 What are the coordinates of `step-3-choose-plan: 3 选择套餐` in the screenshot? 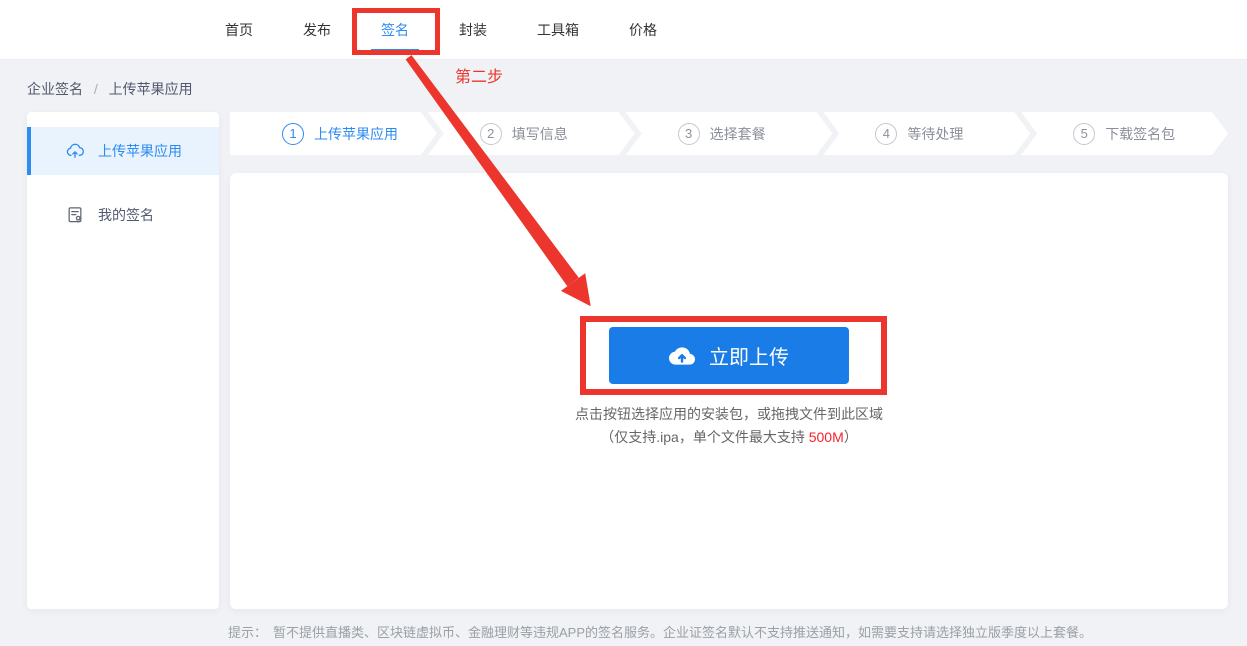 It's located at (729, 133).